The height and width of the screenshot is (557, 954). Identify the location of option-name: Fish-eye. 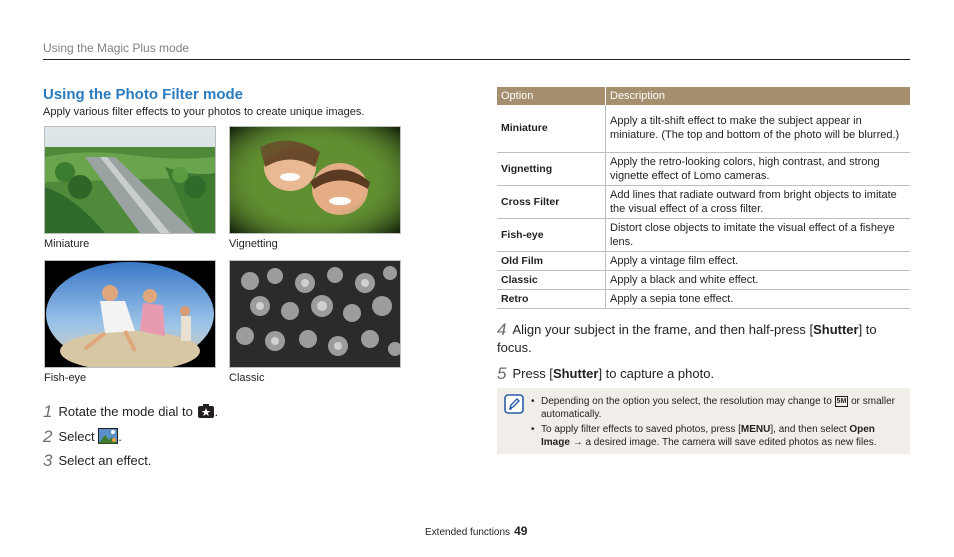
(551, 235).